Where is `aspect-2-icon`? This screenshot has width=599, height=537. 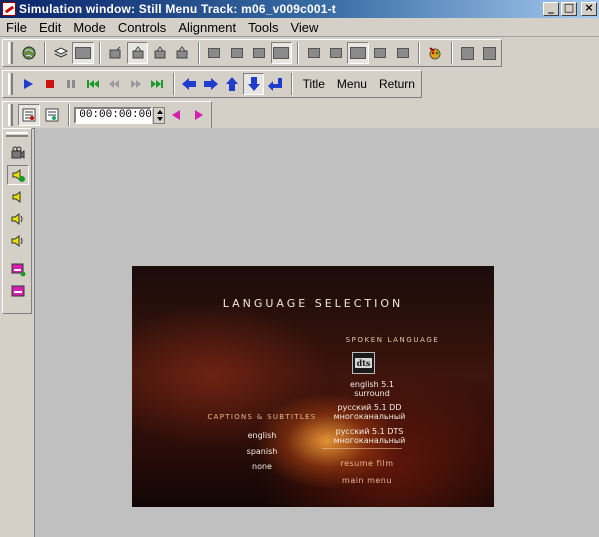
aspect-2-icon is located at coordinates (335, 53).